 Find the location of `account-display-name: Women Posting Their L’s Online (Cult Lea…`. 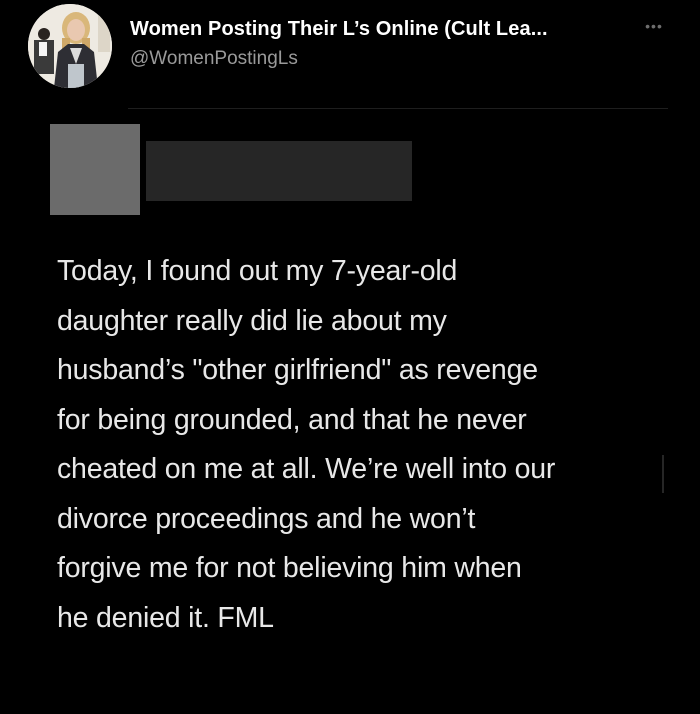

account-display-name: Women Posting Their L’s Online (Cult Lea… is located at coordinates (380, 29).